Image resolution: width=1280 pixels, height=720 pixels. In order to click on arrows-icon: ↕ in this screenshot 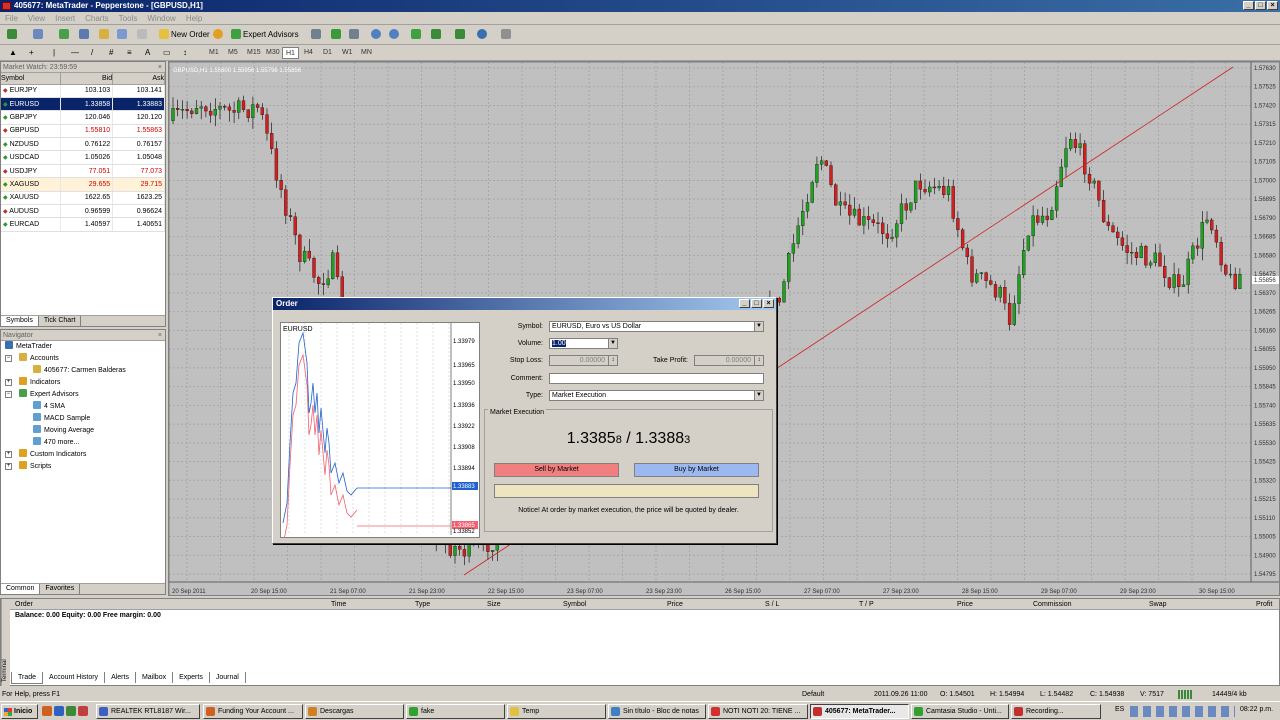, I will do `click(185, 52)`.